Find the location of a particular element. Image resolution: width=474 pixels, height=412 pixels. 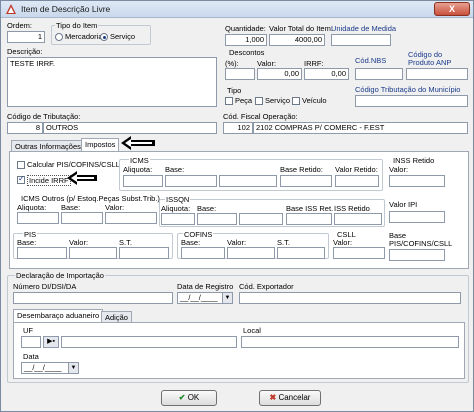

icms-aliquota-field is located at coordinates (143, 181).